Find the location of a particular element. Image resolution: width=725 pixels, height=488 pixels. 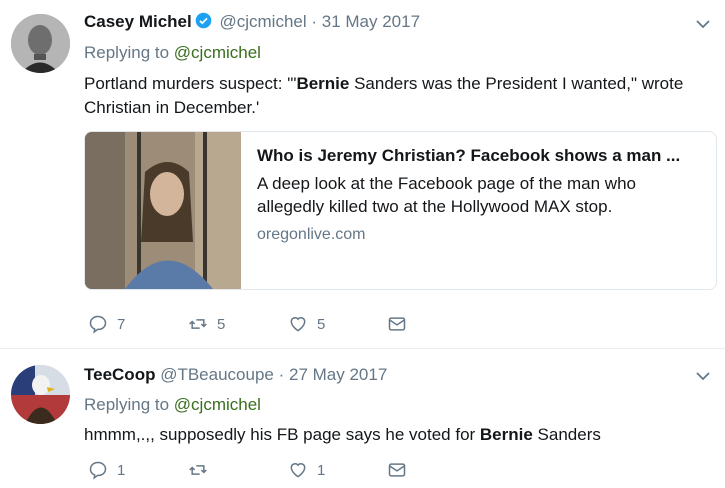

like-button: 1 is located at coordinates (306, 470).